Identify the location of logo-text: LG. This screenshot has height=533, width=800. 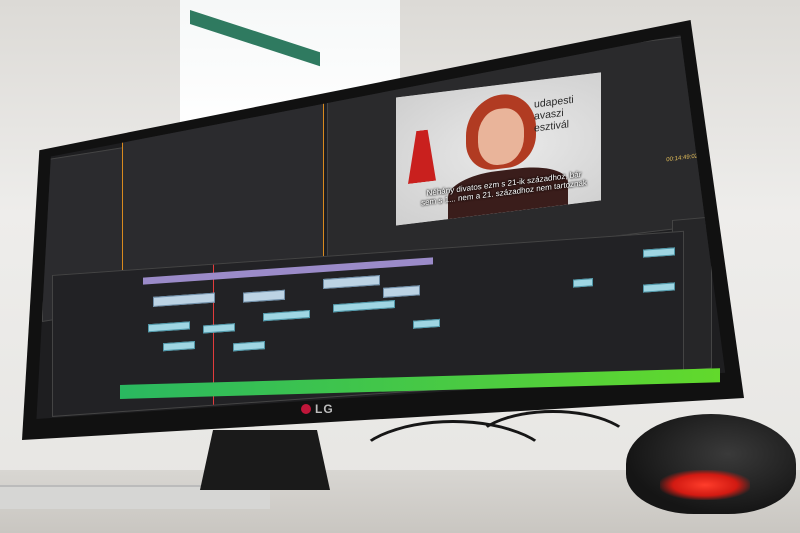
(324, 409).